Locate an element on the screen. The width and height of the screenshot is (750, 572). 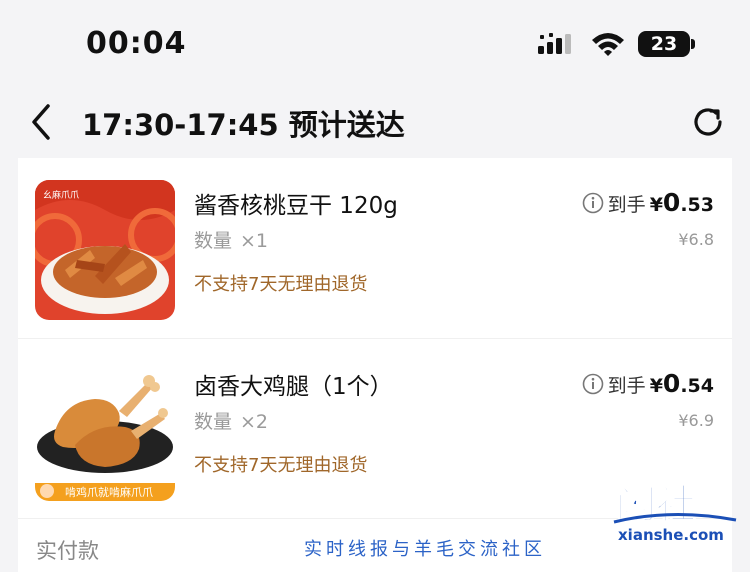
original-price: ¥6.9 is located at coordinates (696, 420).